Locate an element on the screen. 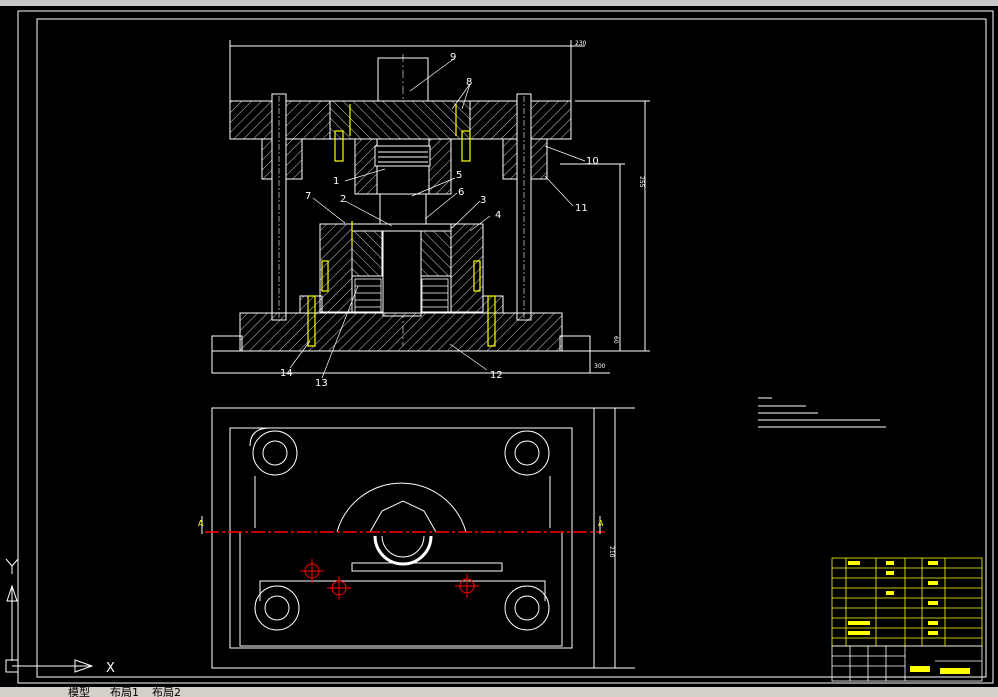 This screenshot has height=697, width=998. part-label-7: 7 is located at coordinates (308, 196).